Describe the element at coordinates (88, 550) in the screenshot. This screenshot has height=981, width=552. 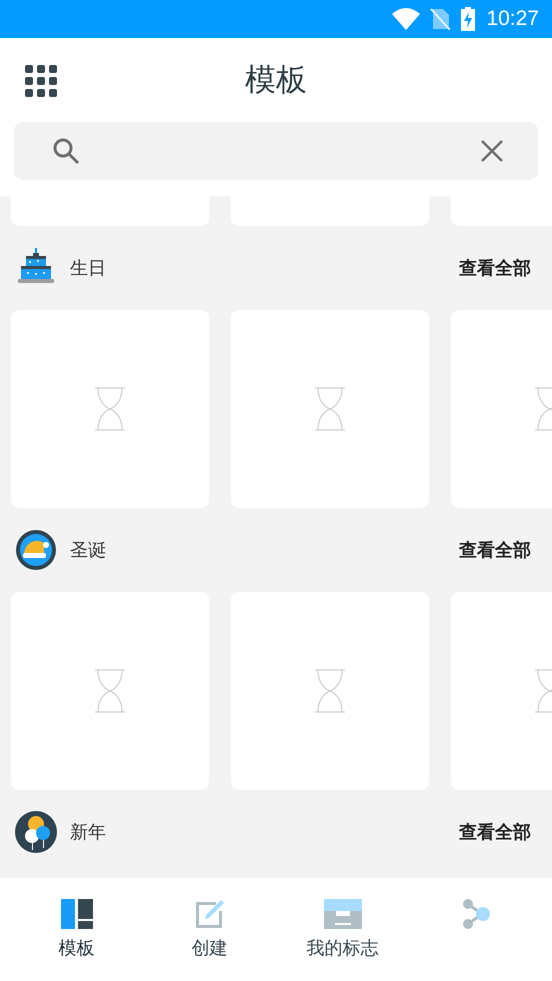
I see `section-title: 圣诞` at that location.